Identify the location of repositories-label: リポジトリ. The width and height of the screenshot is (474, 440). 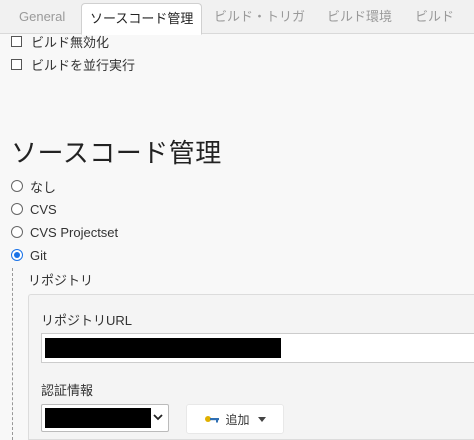
(61, 280).